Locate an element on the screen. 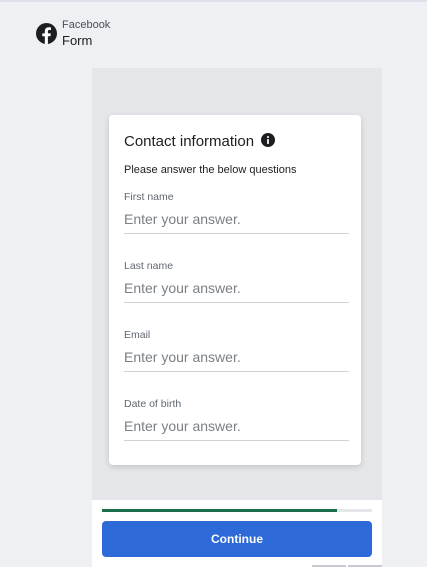  date-of-birth-input is located at coordinates (236, 429).